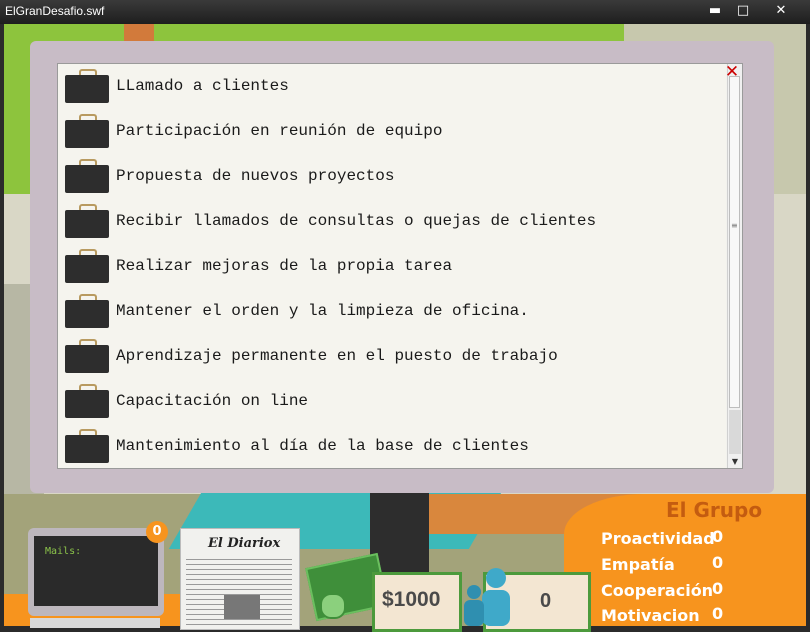  I want to click on maximize-button: □, so click(743, 11).